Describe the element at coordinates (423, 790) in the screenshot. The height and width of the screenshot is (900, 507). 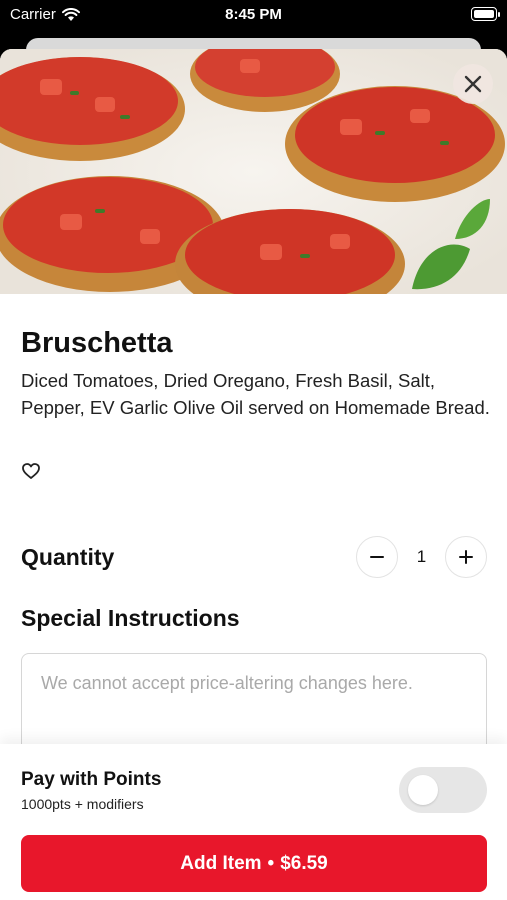
I see `toggle-knob` at that location.